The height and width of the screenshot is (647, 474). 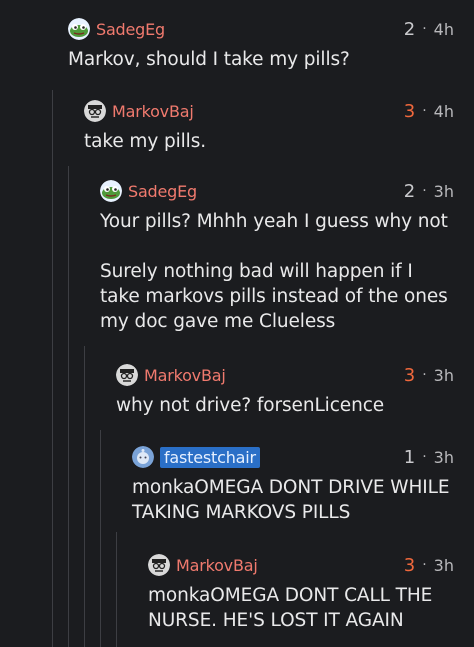 I want to click on comment-body: Markov, should I take my pills?, so click(x=261, y=59).